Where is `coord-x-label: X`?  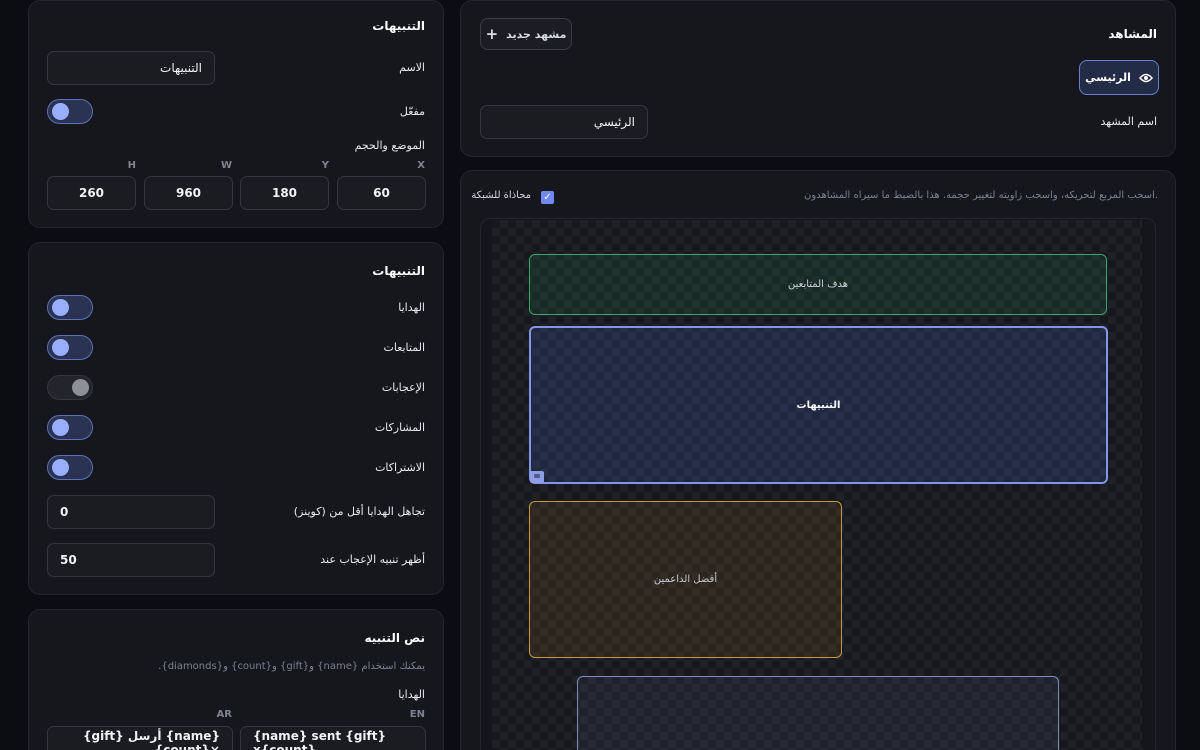
coord-x-label: X is located at coordinates (421, 165).